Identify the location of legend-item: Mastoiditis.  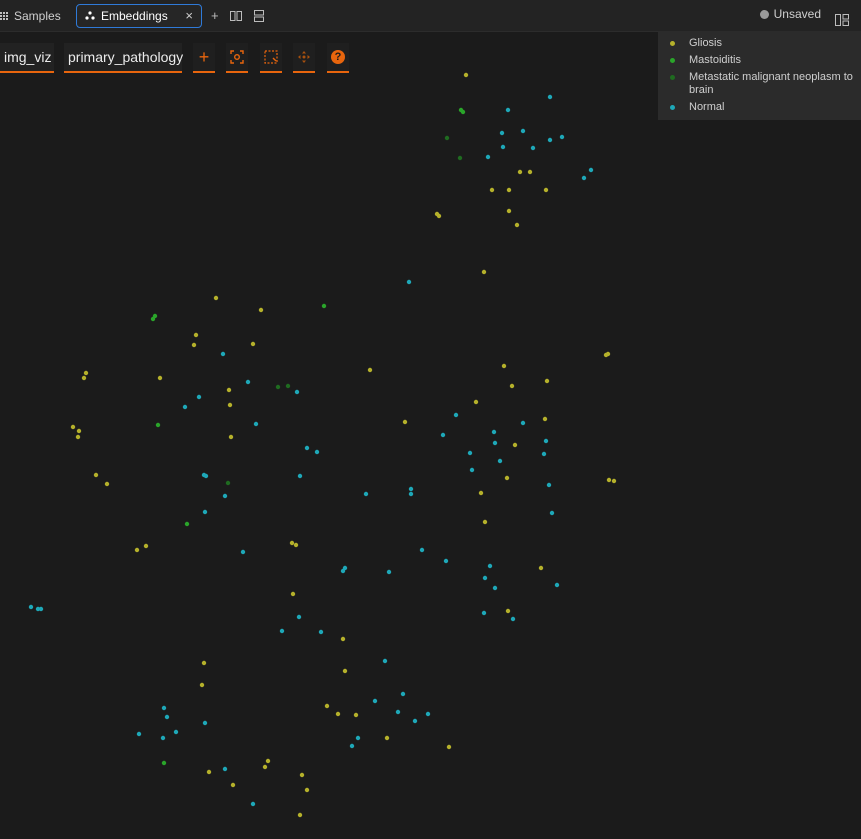
(765, 60).